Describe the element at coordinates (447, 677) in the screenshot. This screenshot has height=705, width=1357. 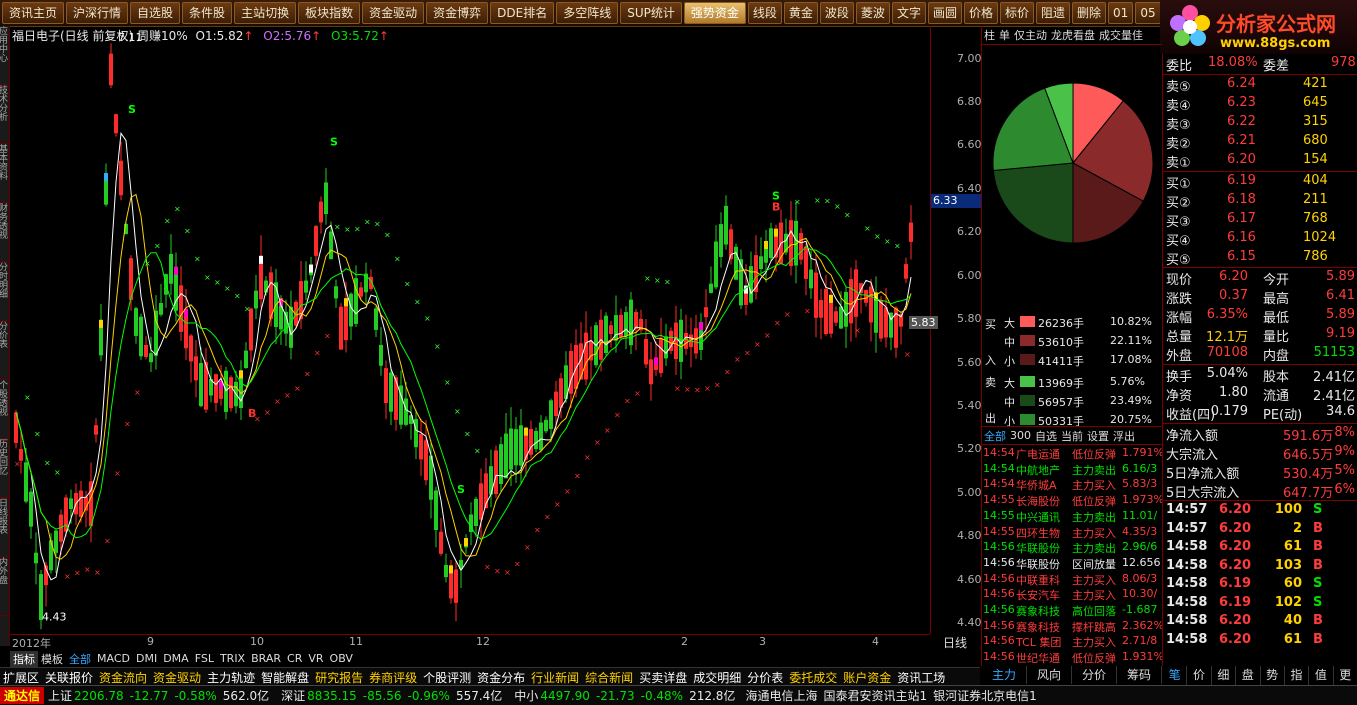
I see `func-tab-8: 个股评测` at that location.